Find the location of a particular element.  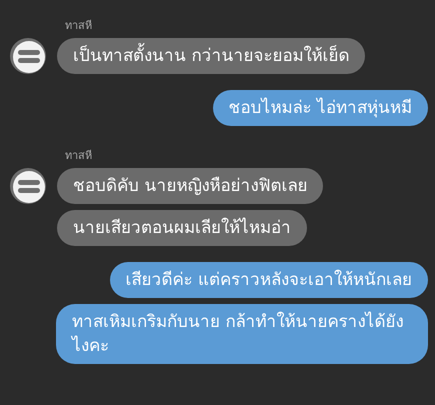

message-bubble: ทาสเหิมเกริมกับนาย กล้าทำให้นายครางได้ยังไงคะ is located at coordinates (242, 334).